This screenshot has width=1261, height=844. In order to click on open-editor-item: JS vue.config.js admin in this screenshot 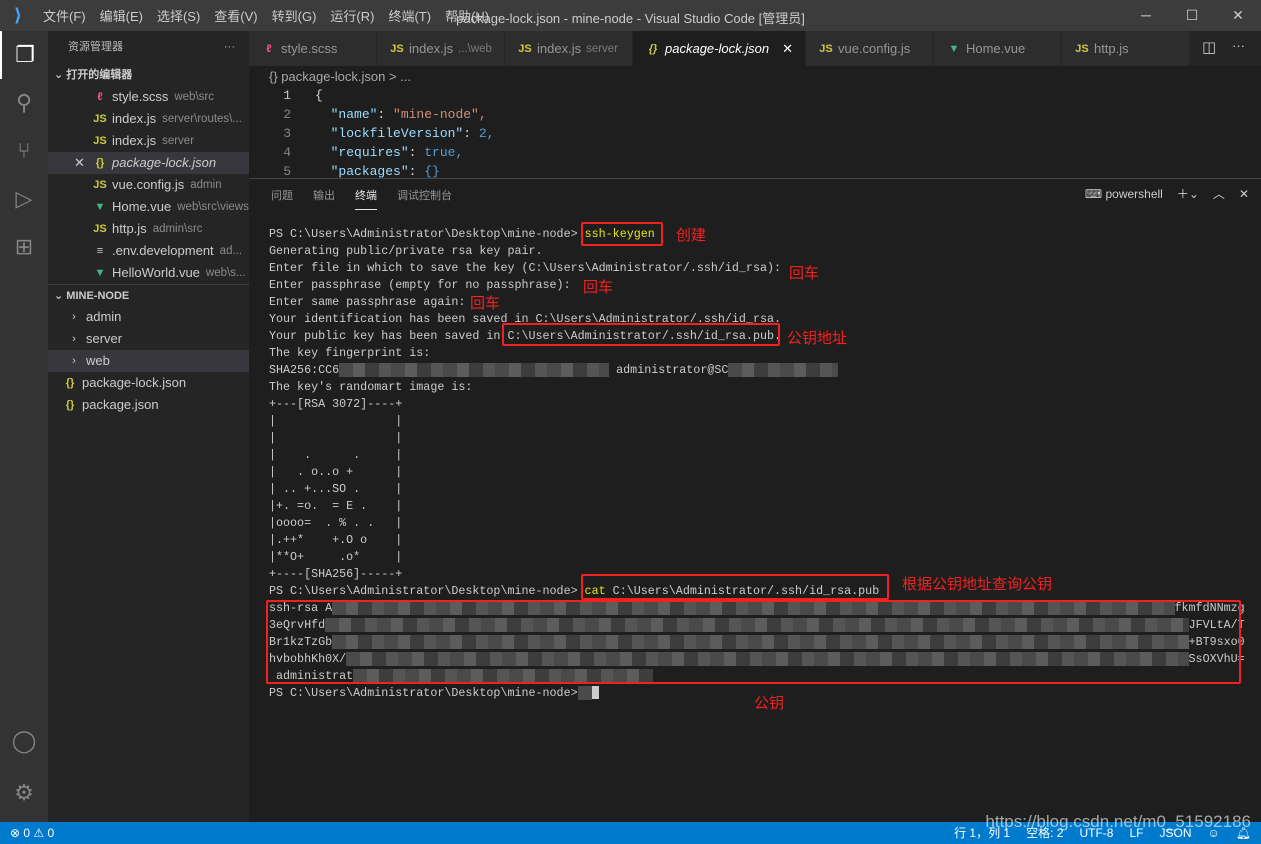, I will do `click(148, 185)`.